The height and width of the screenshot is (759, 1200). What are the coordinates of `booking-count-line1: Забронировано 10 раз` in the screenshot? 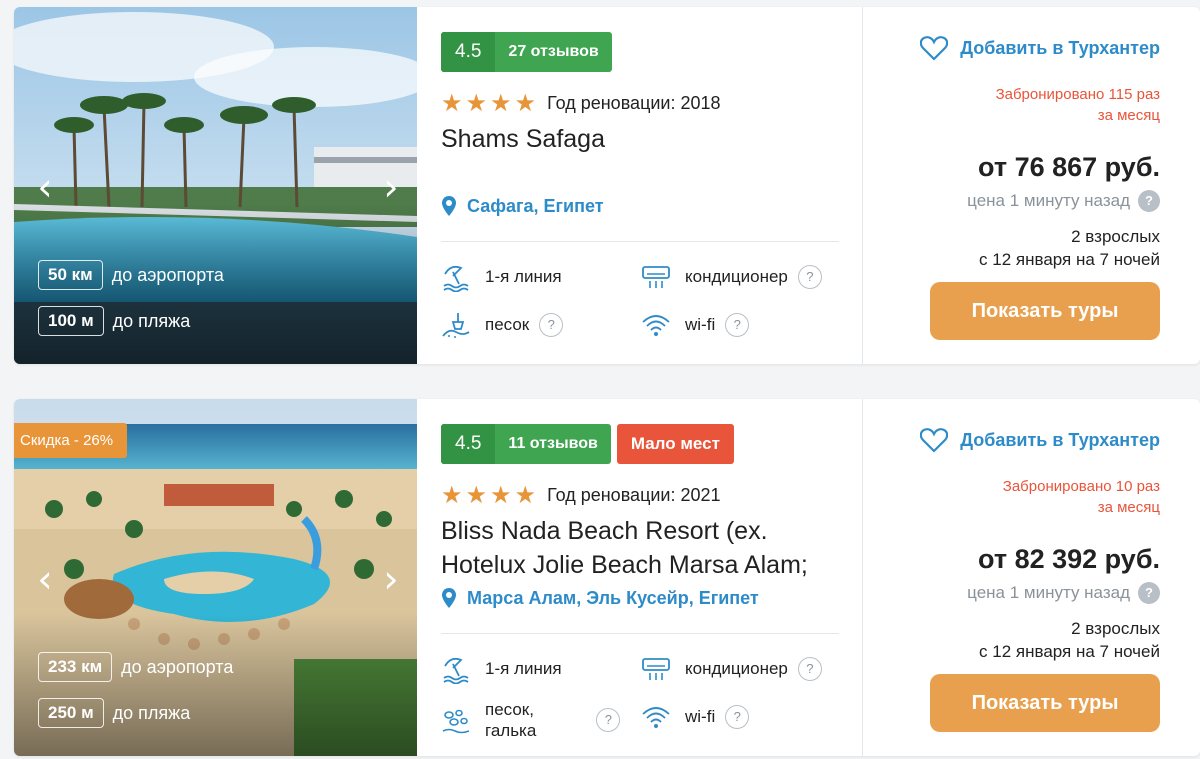 It's located at (1081, 486).